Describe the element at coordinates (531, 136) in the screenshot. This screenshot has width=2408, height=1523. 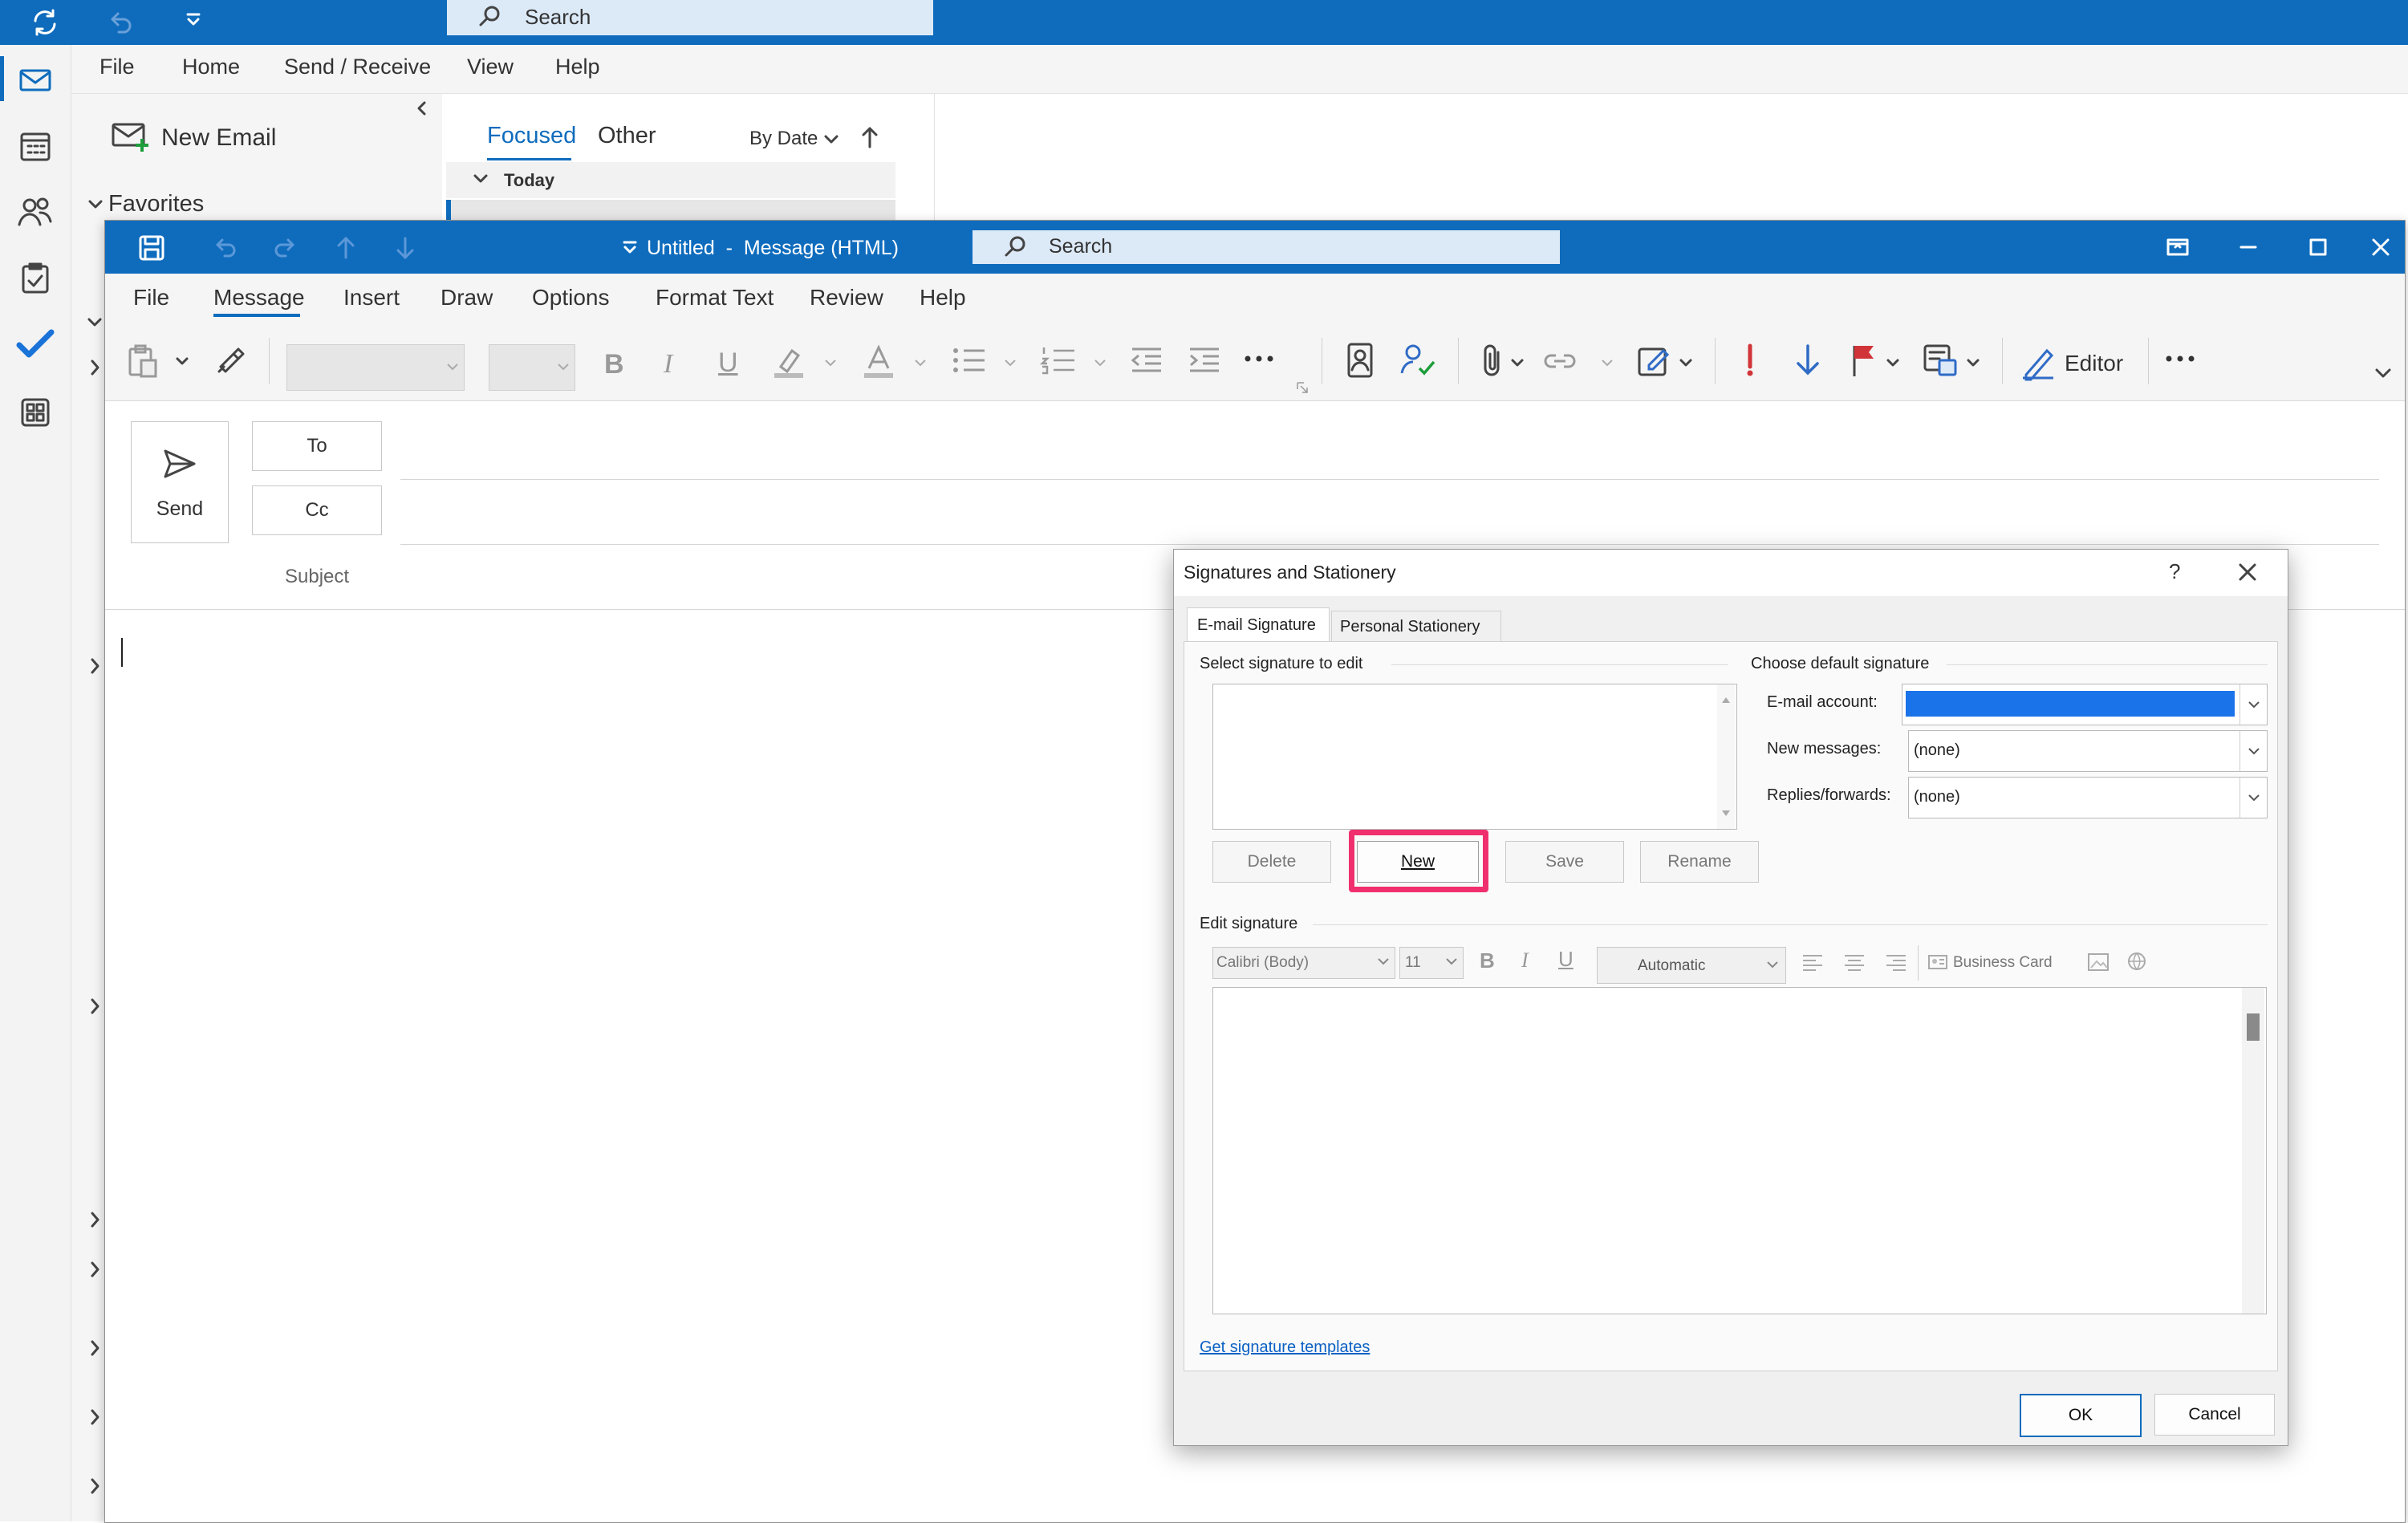
I see `tab-focused: Focused` at that location.